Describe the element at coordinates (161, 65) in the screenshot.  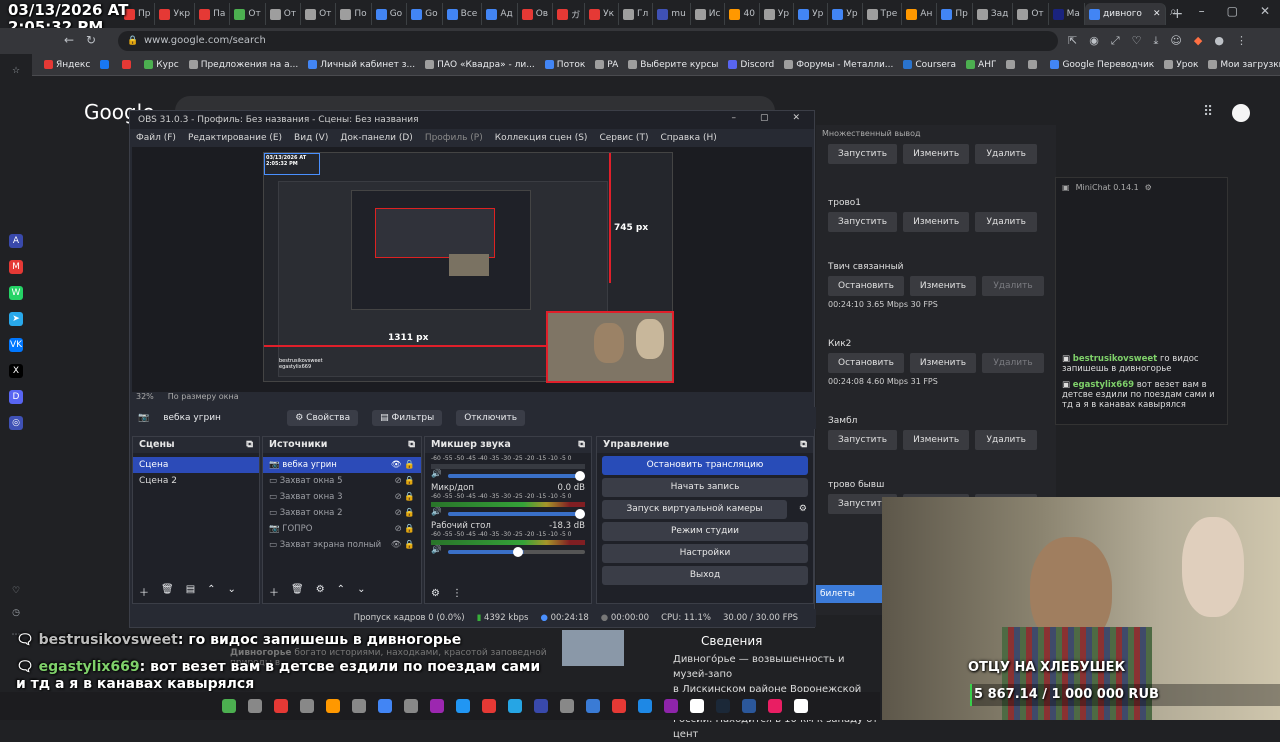
I see `bookmark-item: Курс` at that location.